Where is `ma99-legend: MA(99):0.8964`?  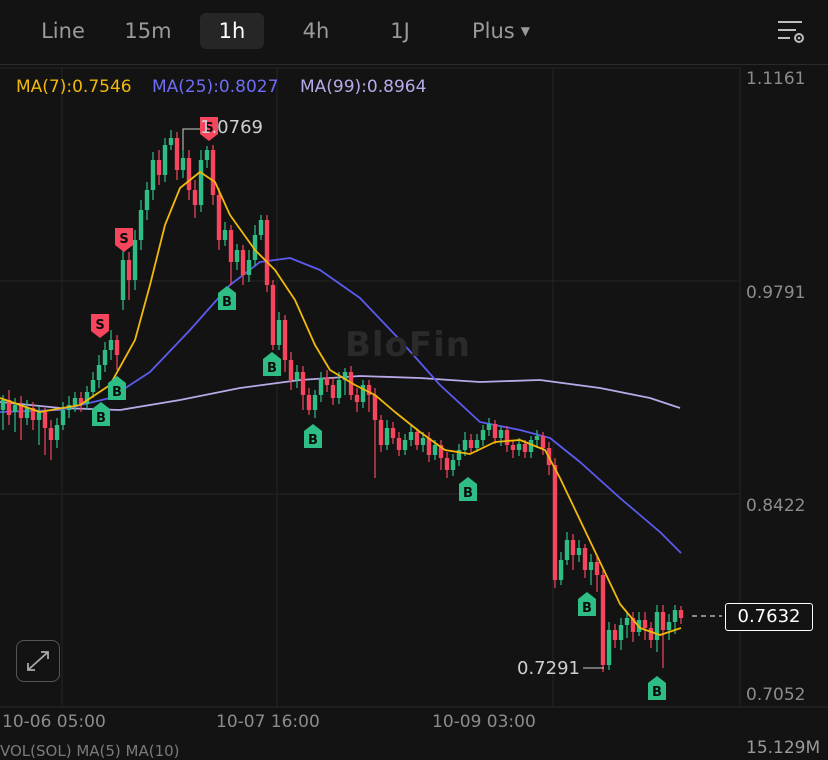
ma99-legend: MA(99):0.8964 is located at coordinates (363, 87).